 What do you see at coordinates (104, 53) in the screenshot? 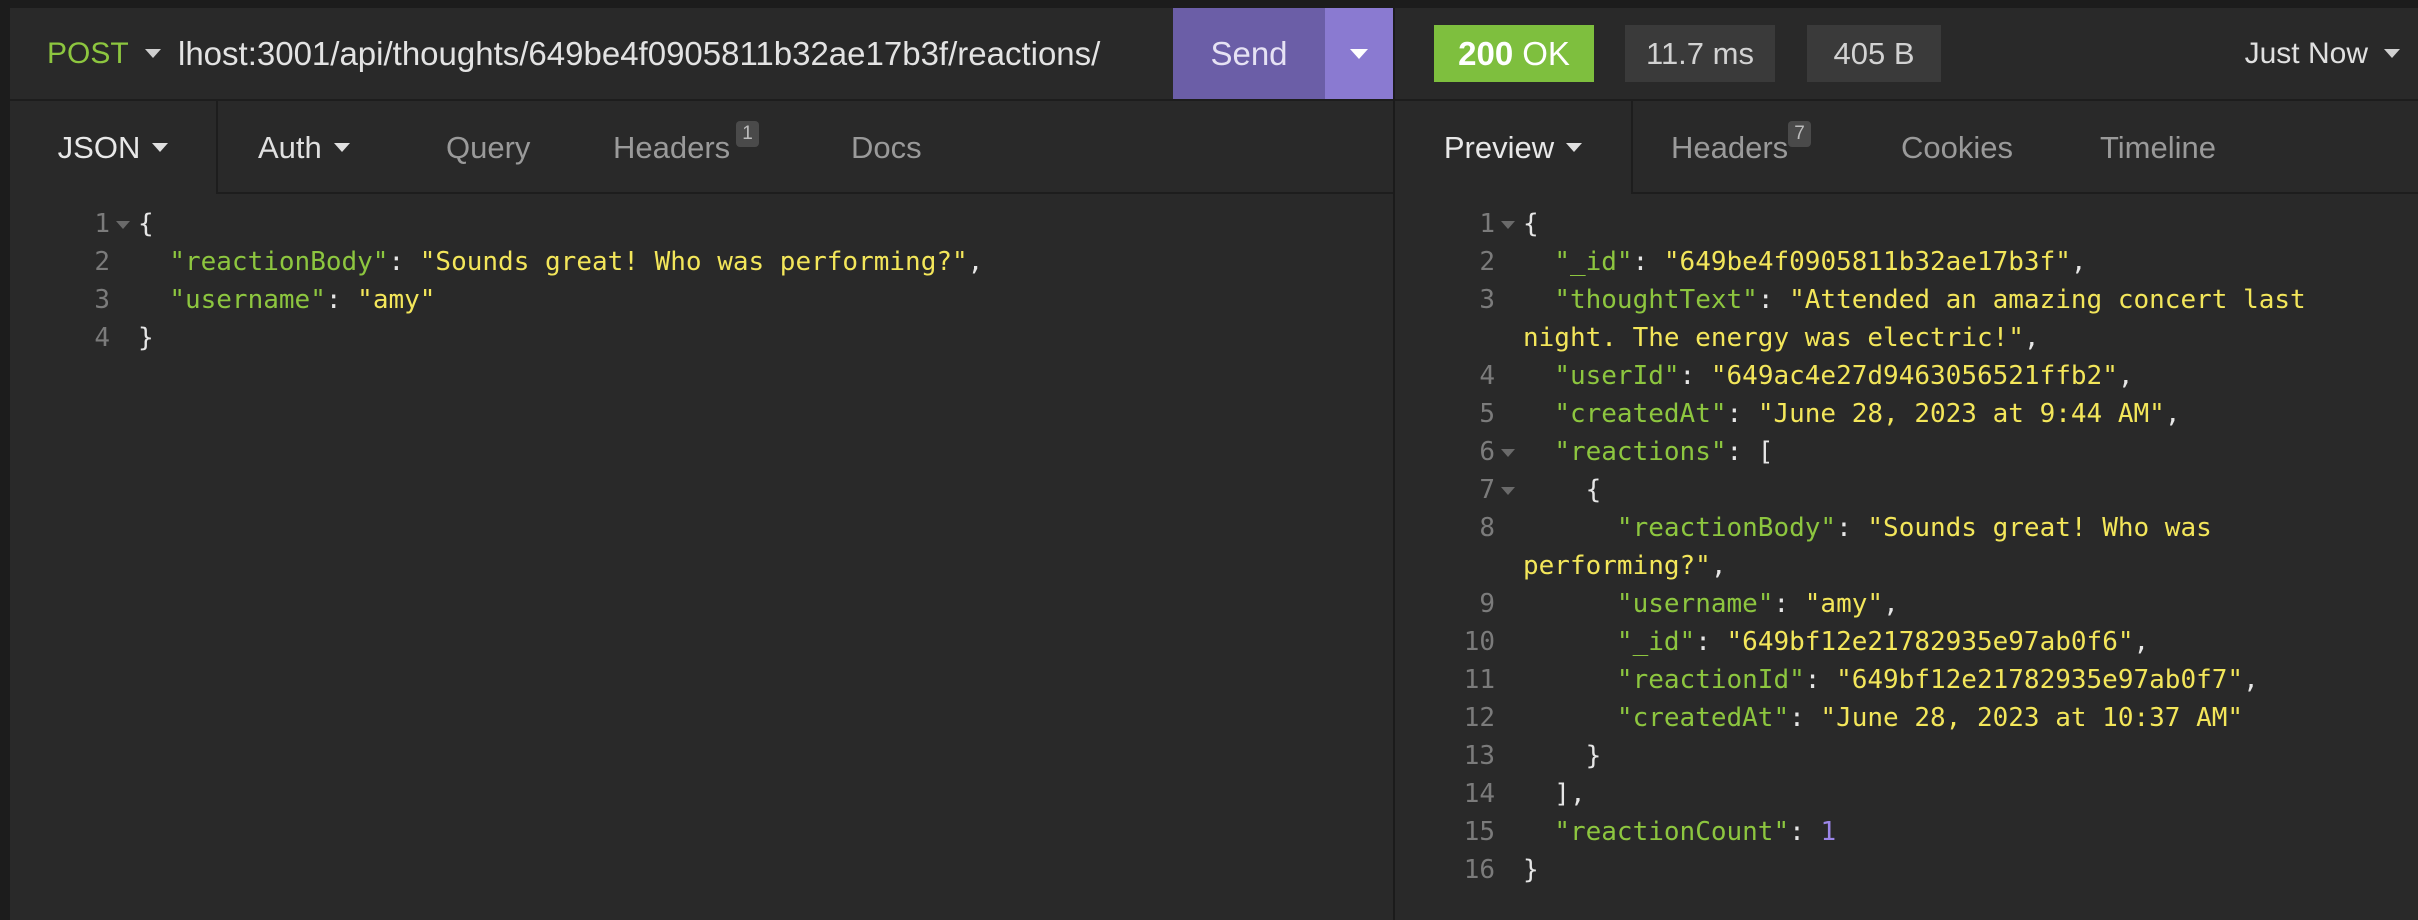
I see `method-selector: POST` at bounding box center [104, 53].